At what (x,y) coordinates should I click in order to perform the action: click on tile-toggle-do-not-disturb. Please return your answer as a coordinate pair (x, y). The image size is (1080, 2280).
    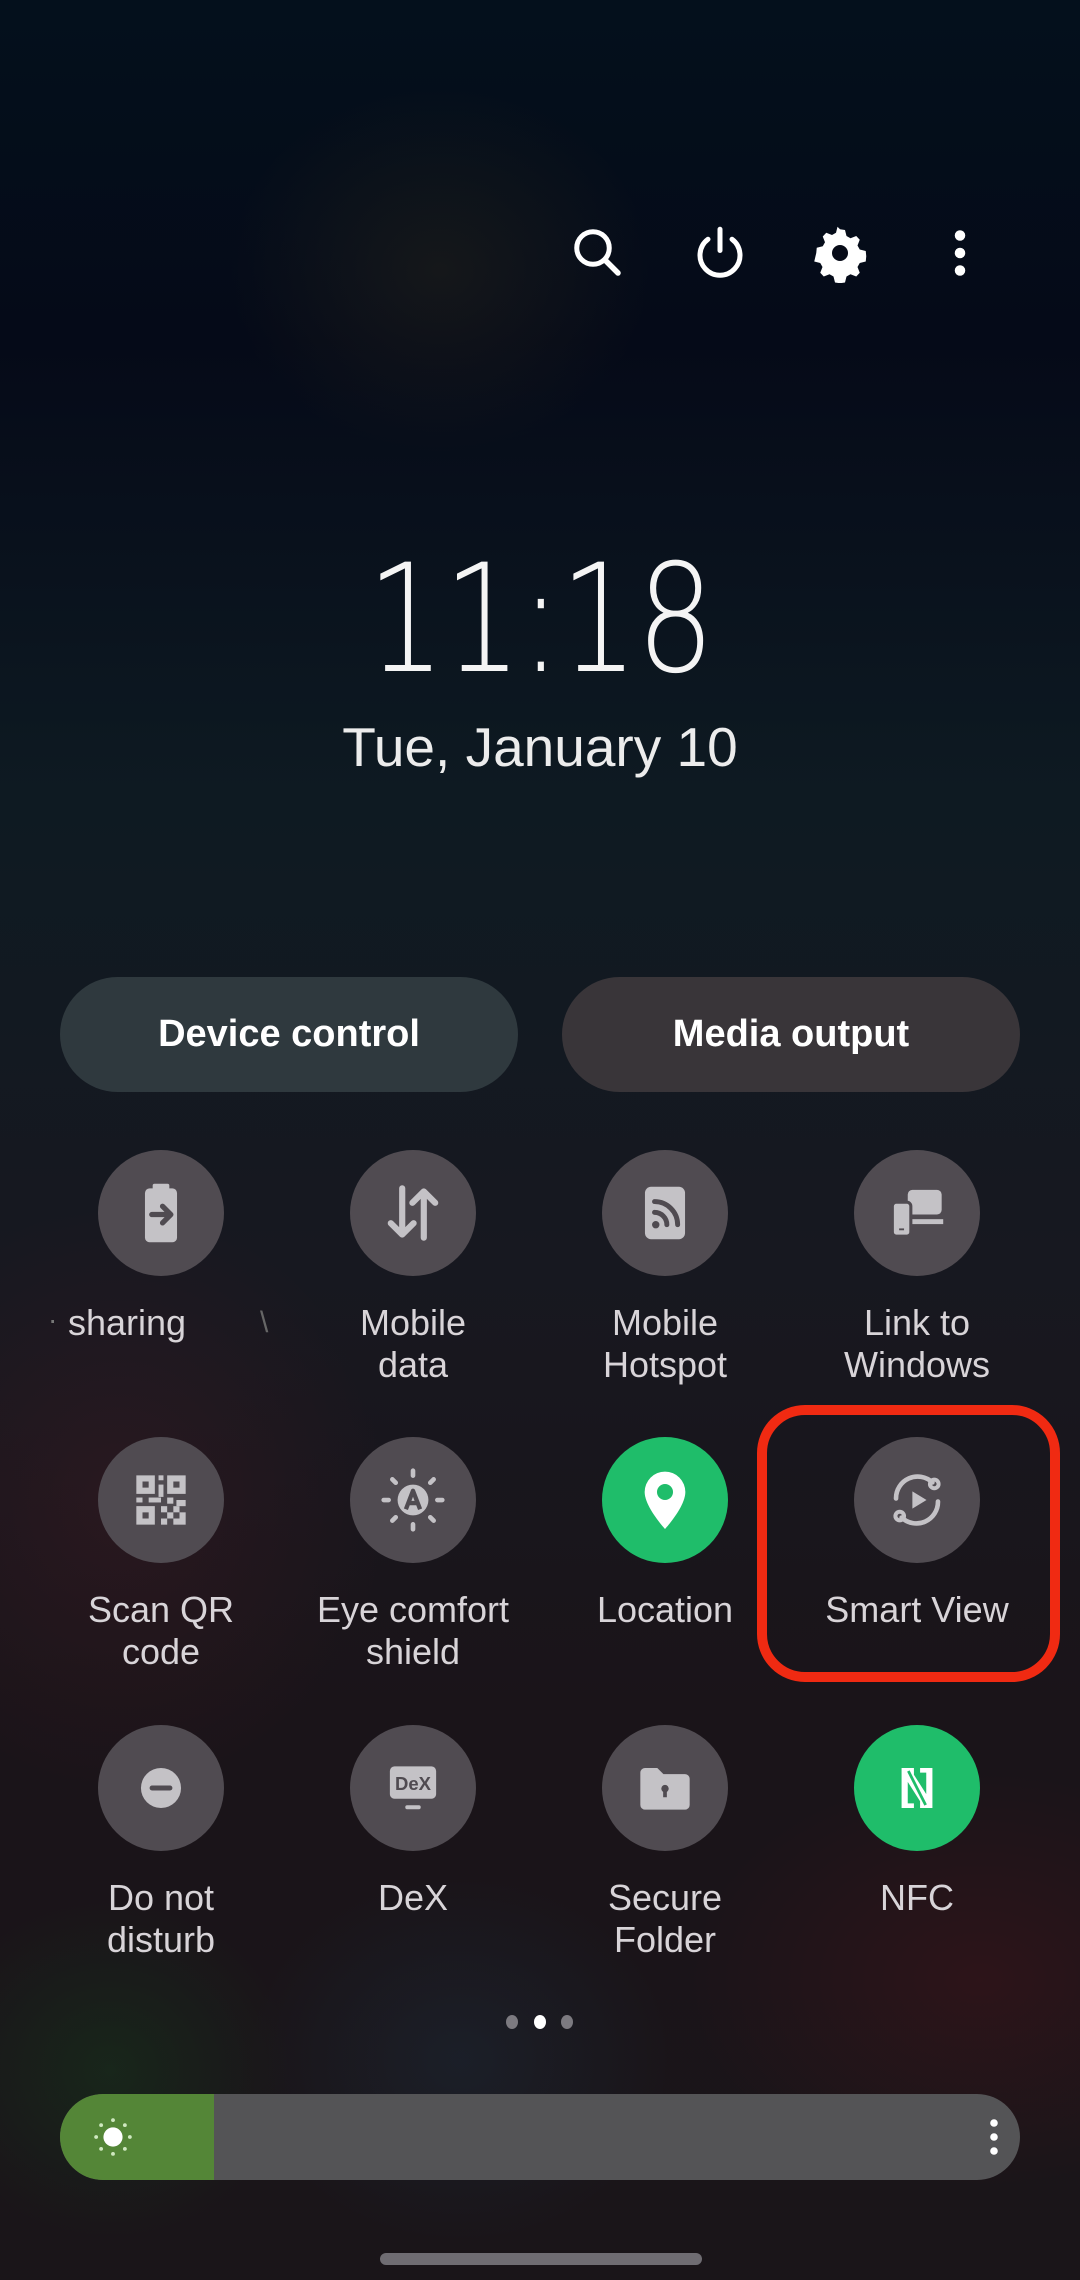
    Looking at the image, I should click on (161, 1788).